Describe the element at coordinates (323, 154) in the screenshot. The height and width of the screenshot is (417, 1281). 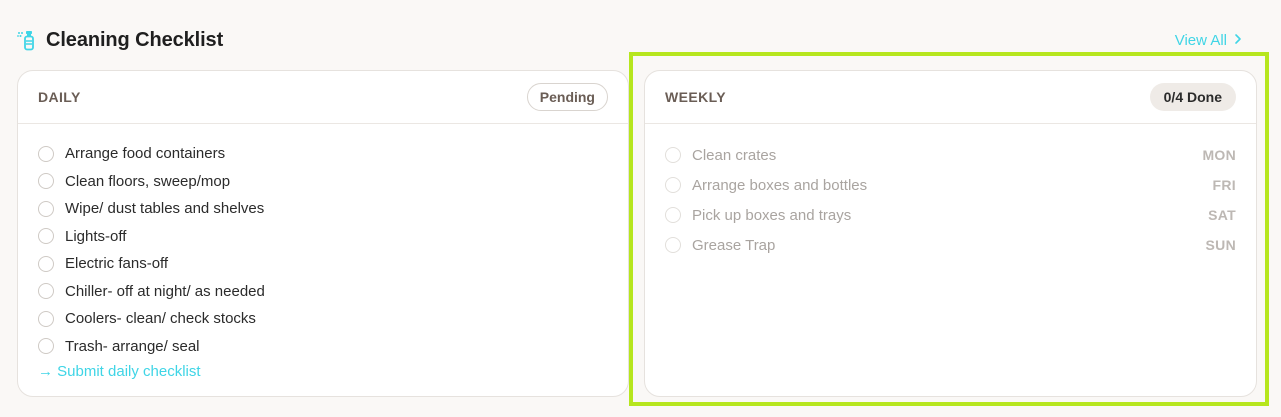
I see `list-item: Arrange food containers` at that location.